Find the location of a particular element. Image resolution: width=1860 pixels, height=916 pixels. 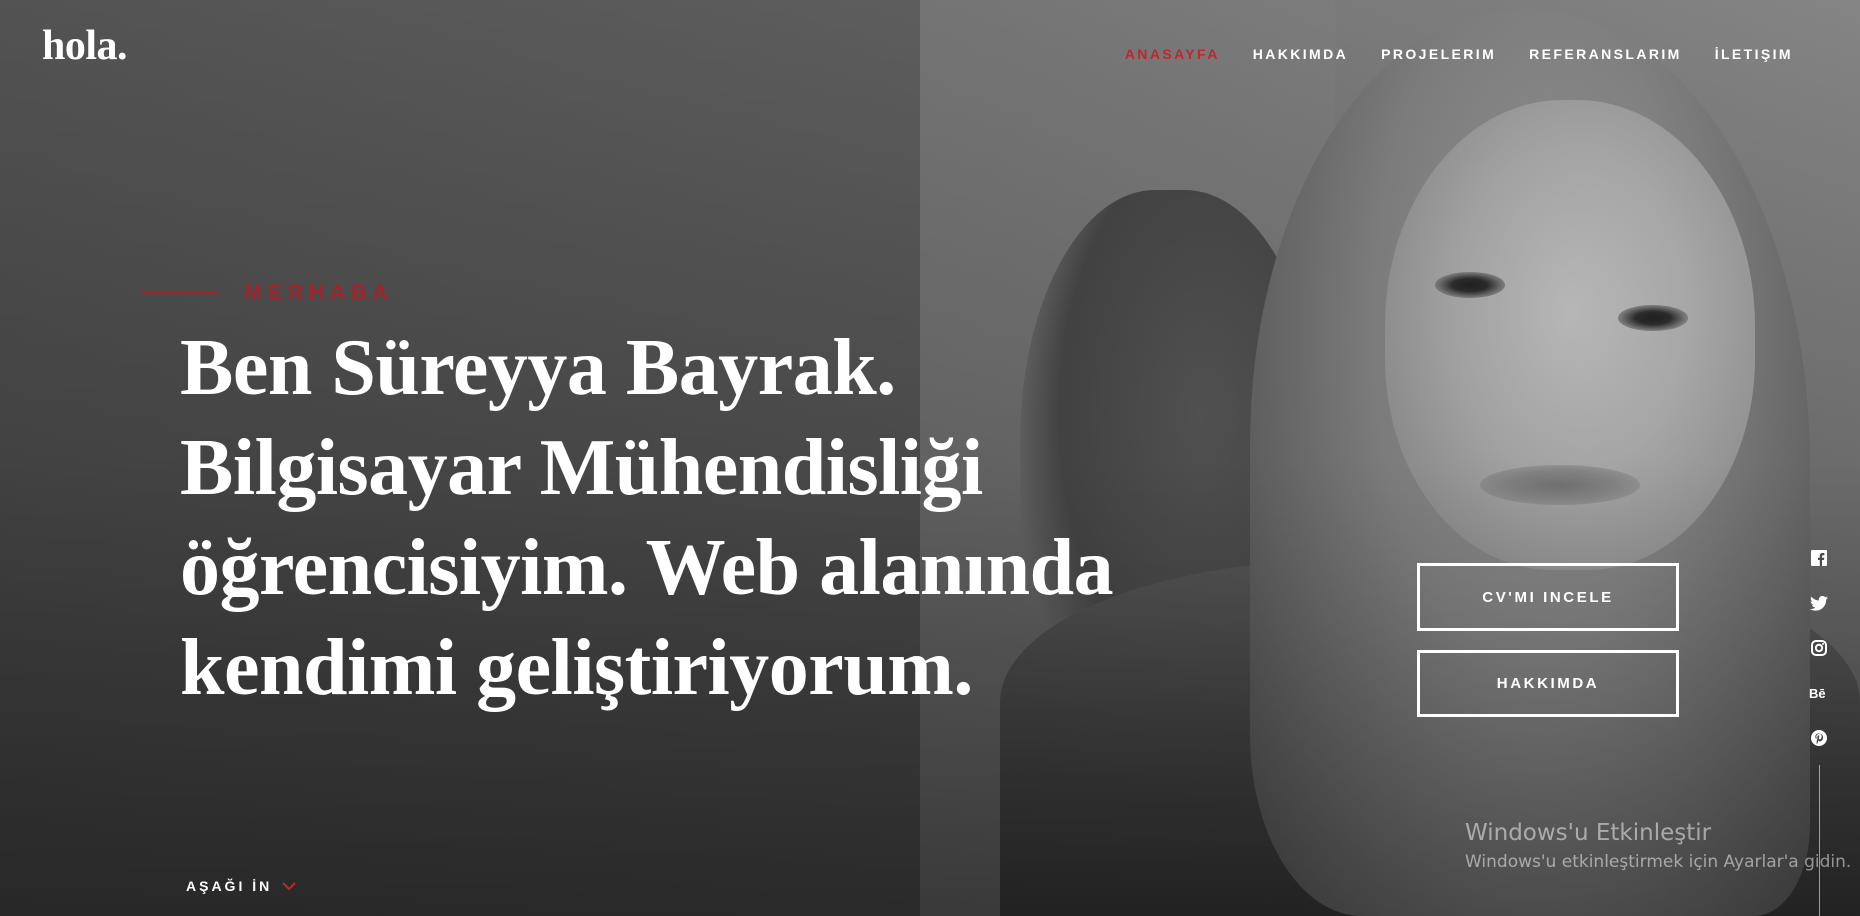

nav-item-projelerim: PROJELERIM is located at coordinates (1438, 54).